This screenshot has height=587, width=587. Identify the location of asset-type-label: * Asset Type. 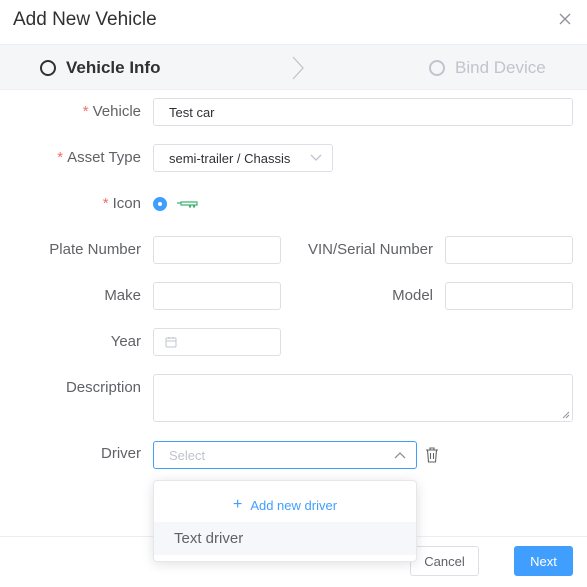
(99, 157).